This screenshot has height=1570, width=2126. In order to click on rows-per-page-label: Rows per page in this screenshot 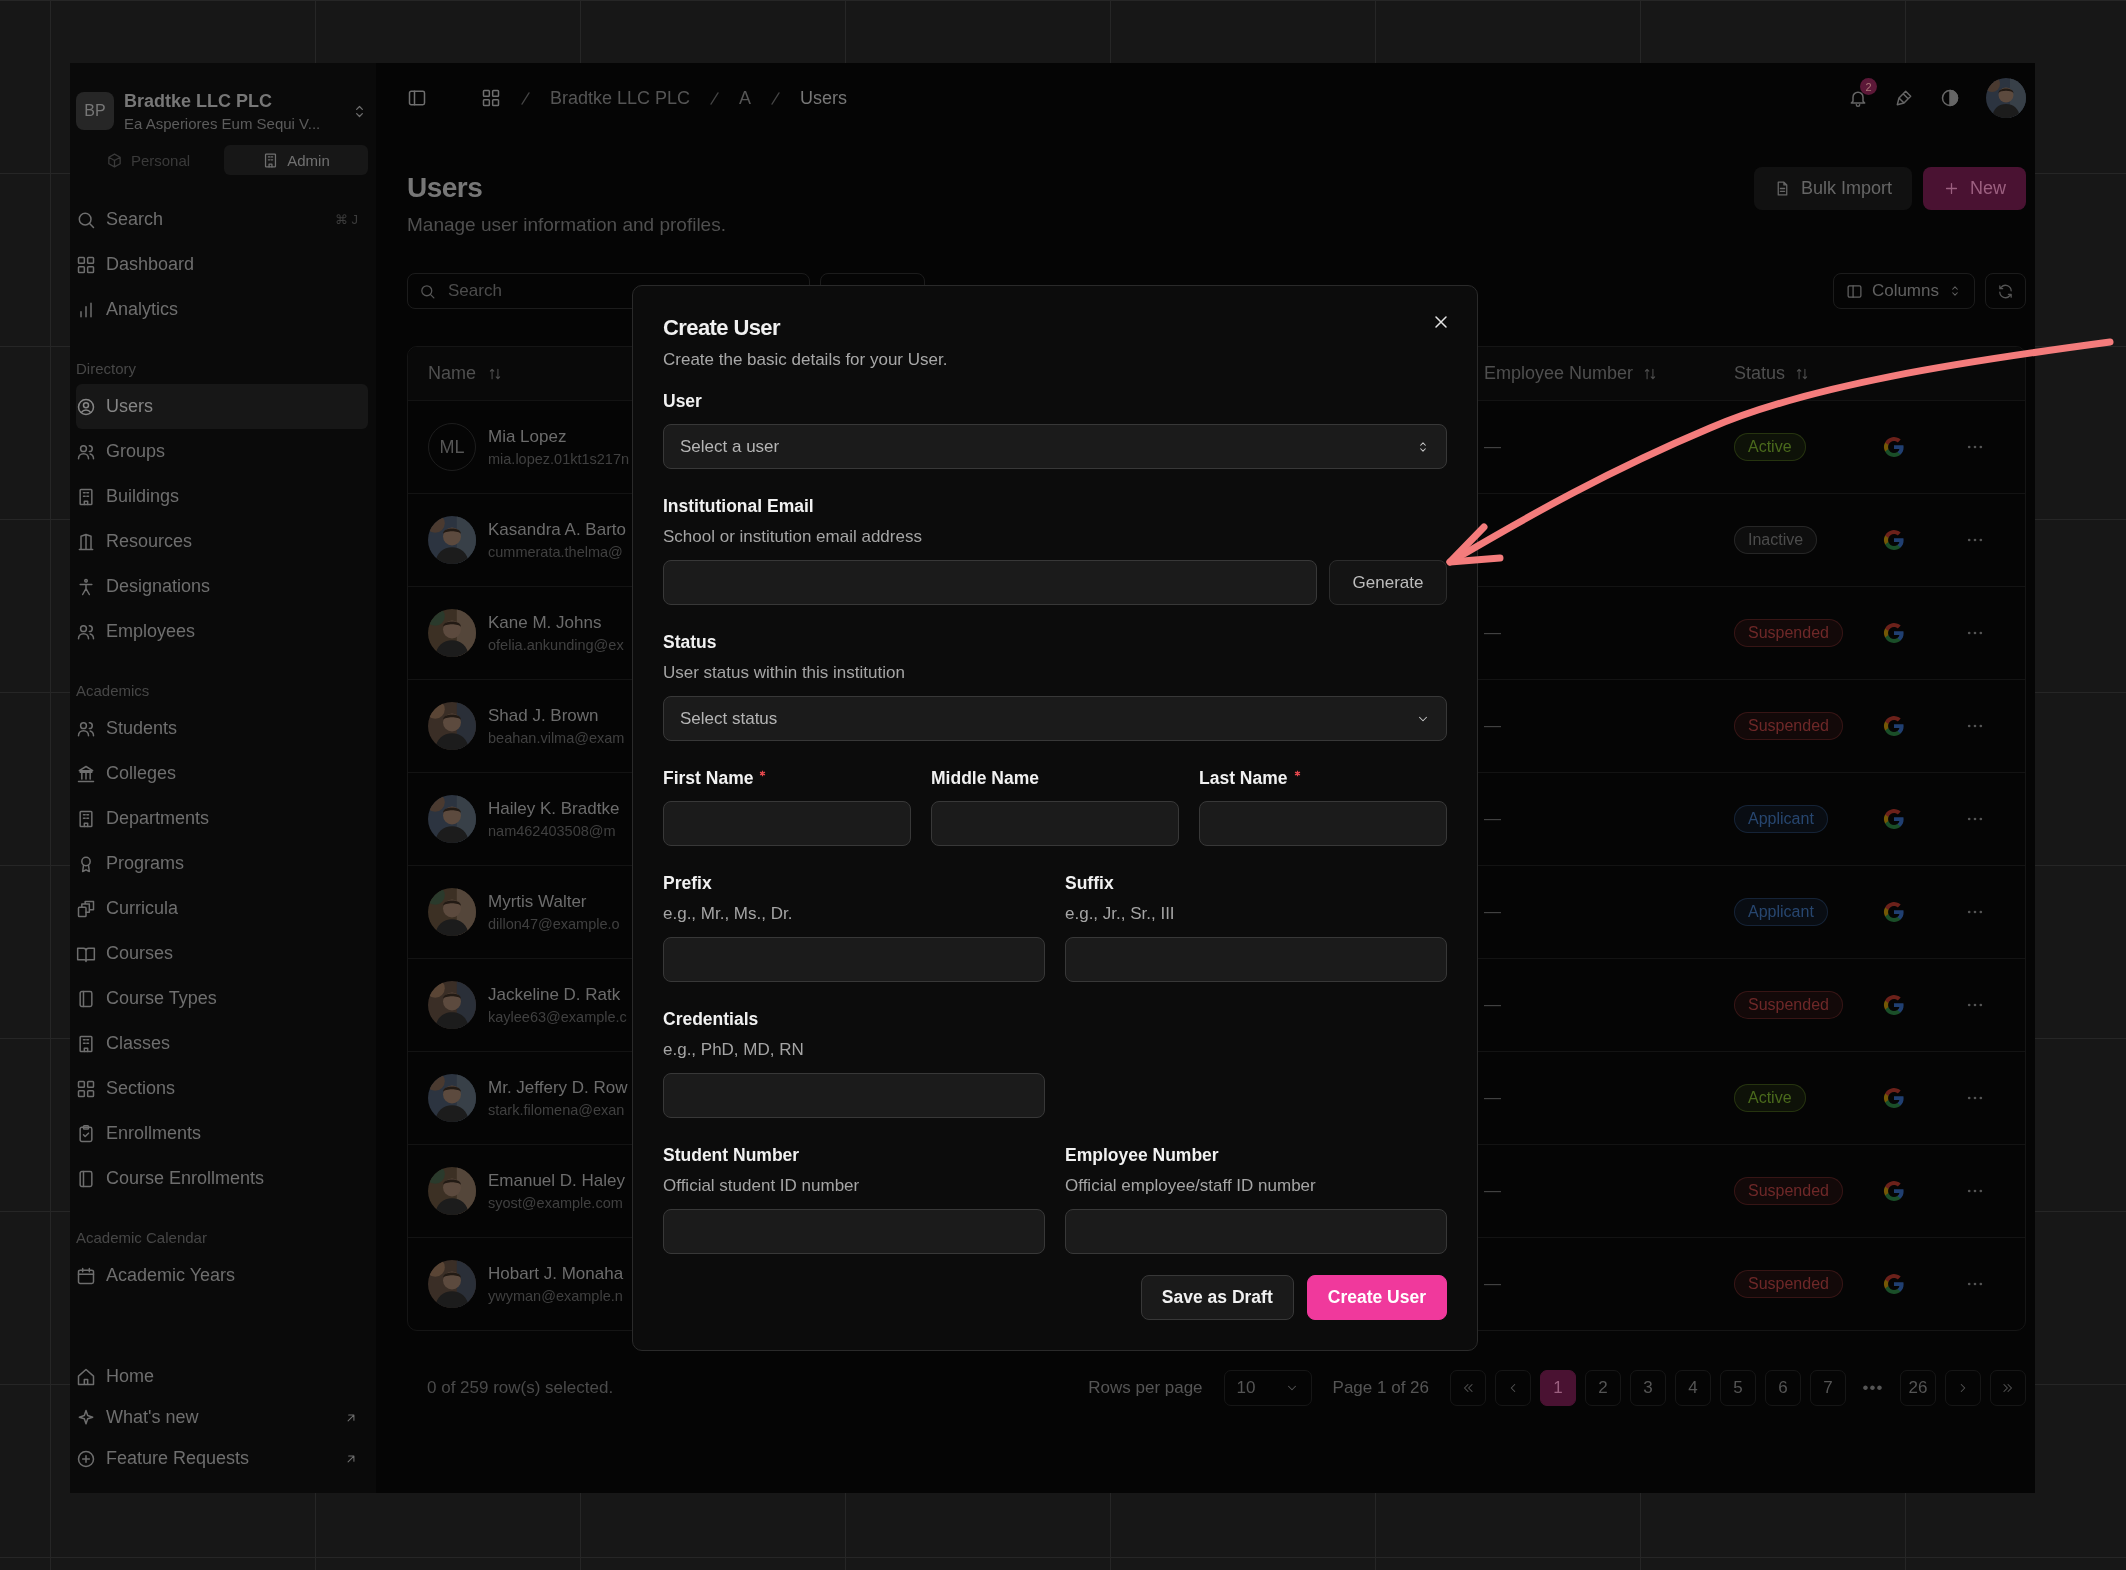, I will do `click(1145, 1388)`.